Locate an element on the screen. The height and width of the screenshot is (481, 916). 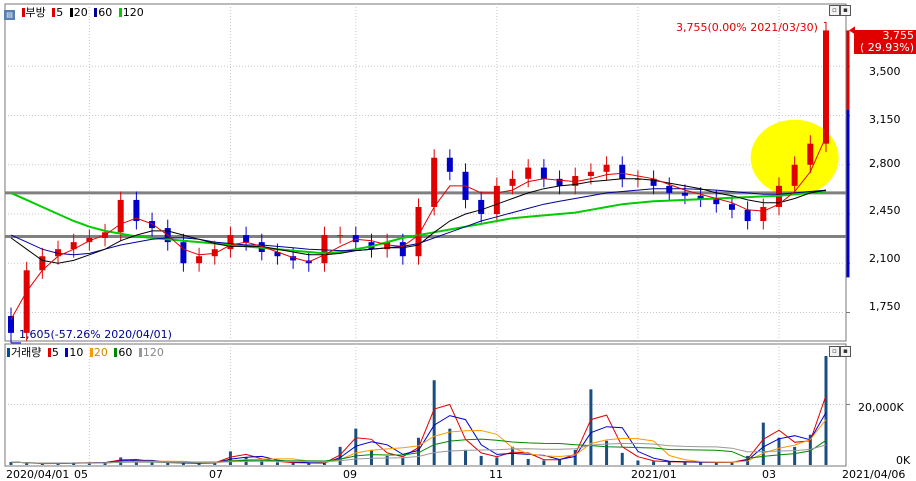
stock-name: 부방 is located at coordinates (35, 12).